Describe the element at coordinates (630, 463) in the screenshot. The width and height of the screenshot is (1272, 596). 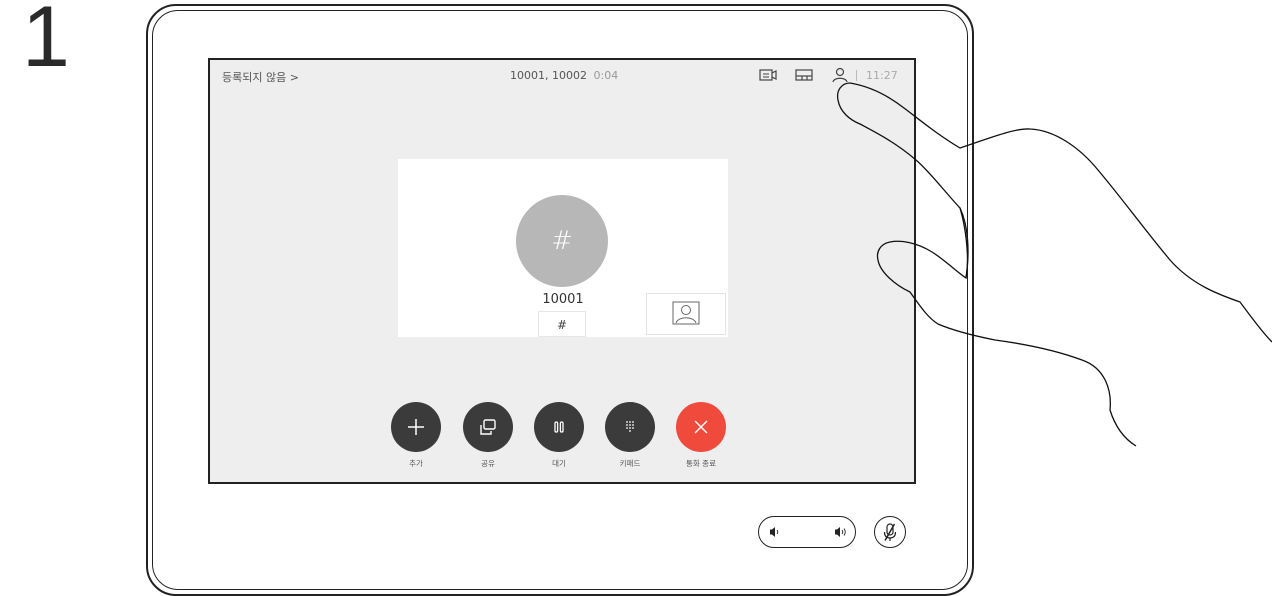
I see `keypad-label: 키패드` at that location.